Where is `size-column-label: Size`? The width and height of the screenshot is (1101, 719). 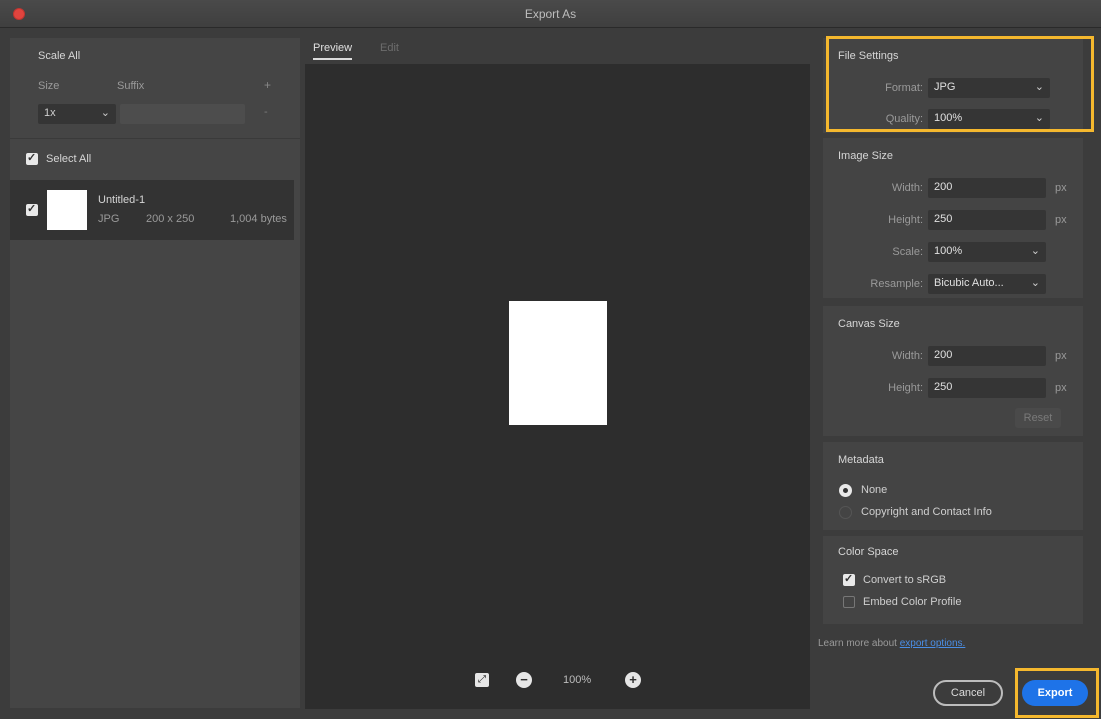 size-column-label: Size is located at coordinates (49, 86).